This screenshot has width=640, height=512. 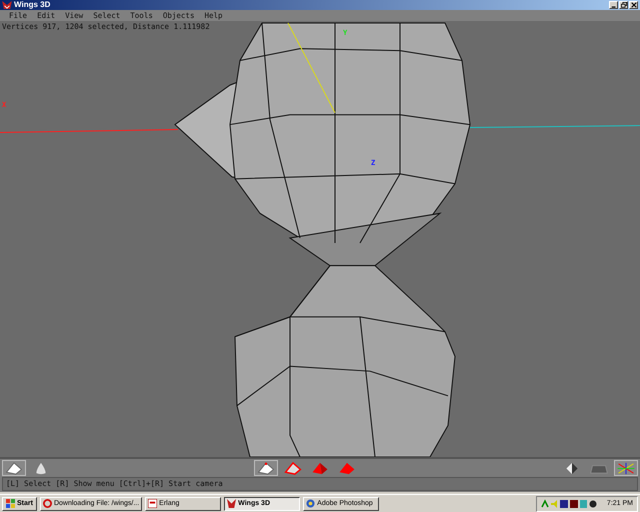 I want to click on vertex-mode-button, so click(x=266, y=468).